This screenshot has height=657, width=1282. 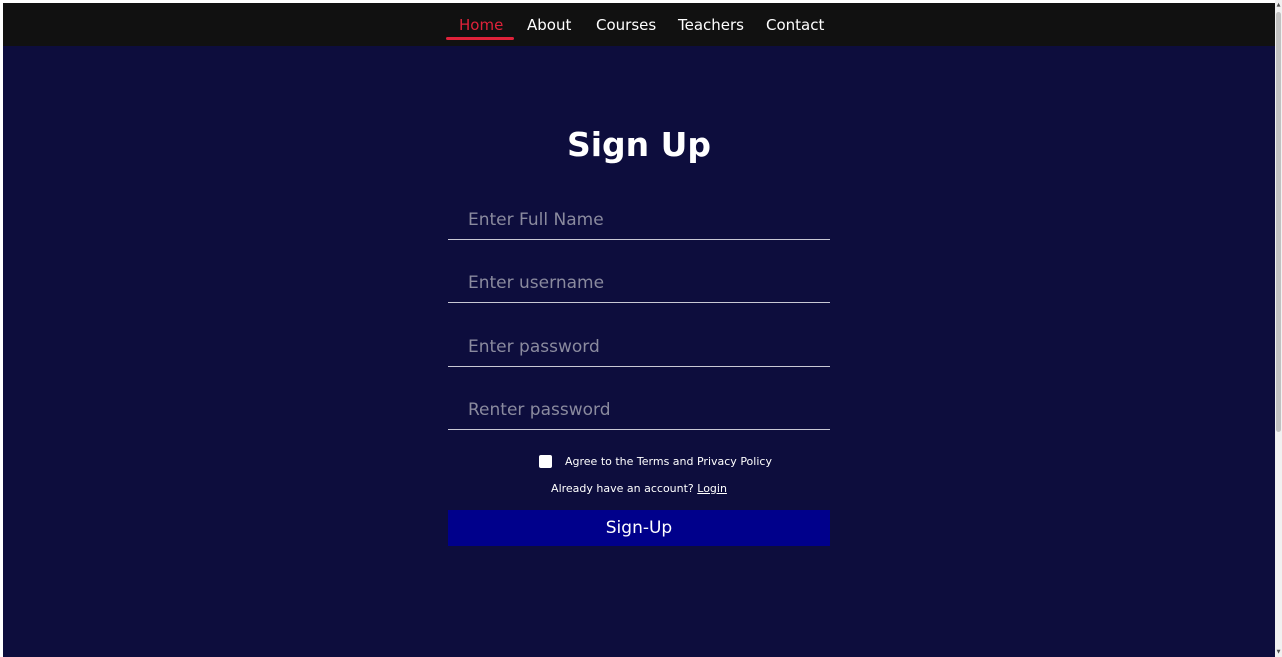 What do you see at coordinates (481, 25) in the screenshot?
I see `nav-home-link: Home` at bounding box center [481, 25].